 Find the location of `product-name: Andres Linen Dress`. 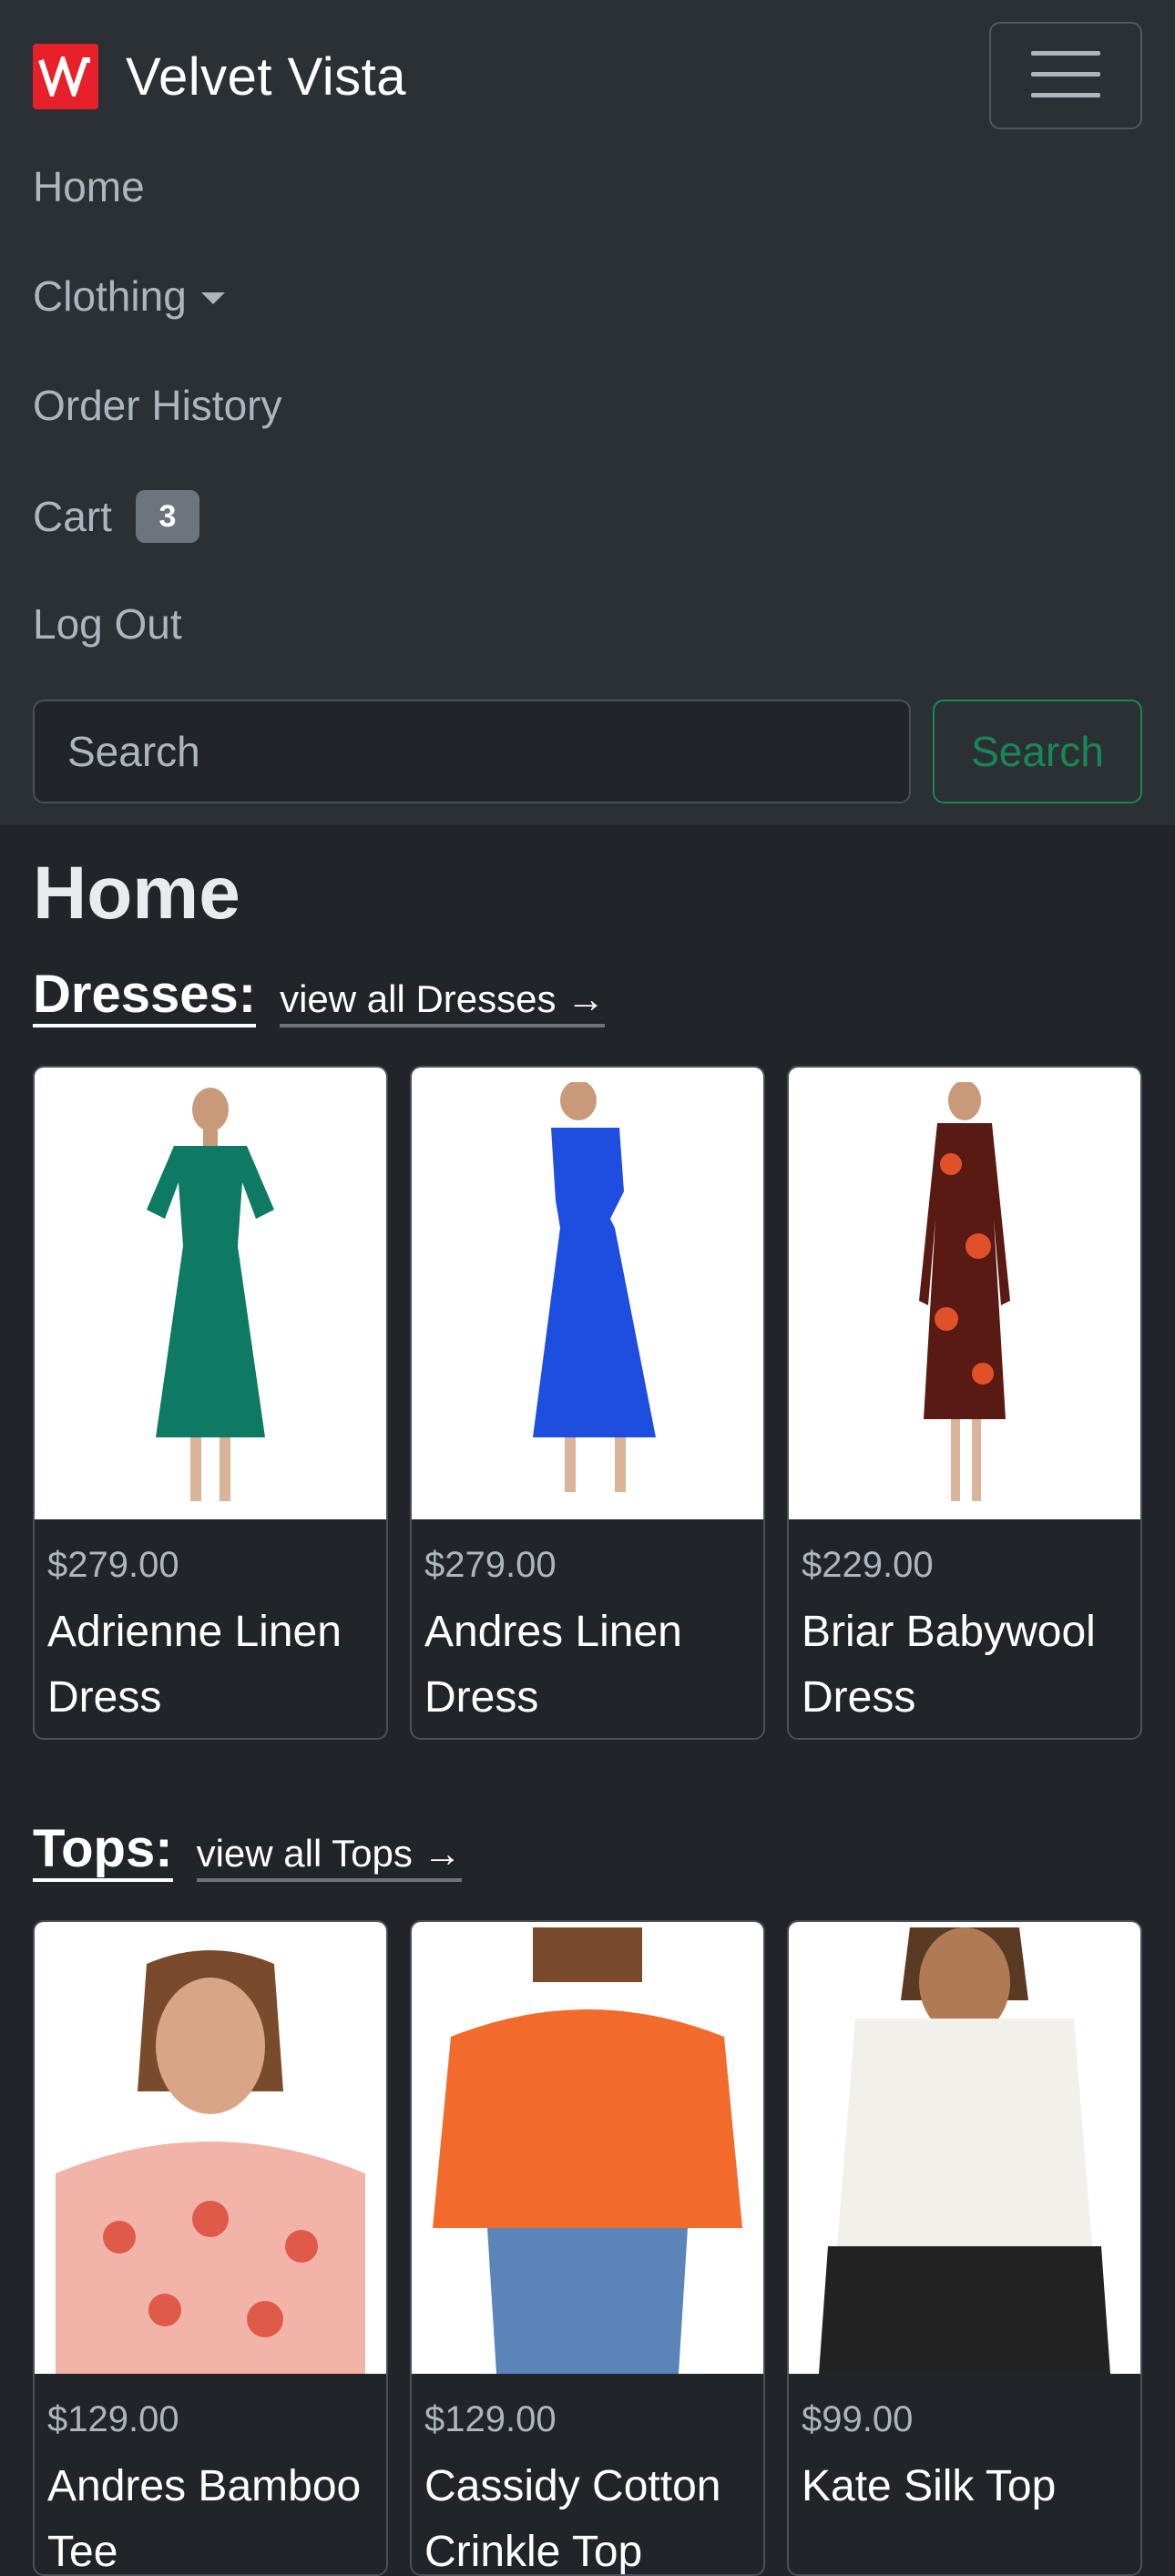

product-name: Andres Linen Dress is located at coordinates (553, 1665).